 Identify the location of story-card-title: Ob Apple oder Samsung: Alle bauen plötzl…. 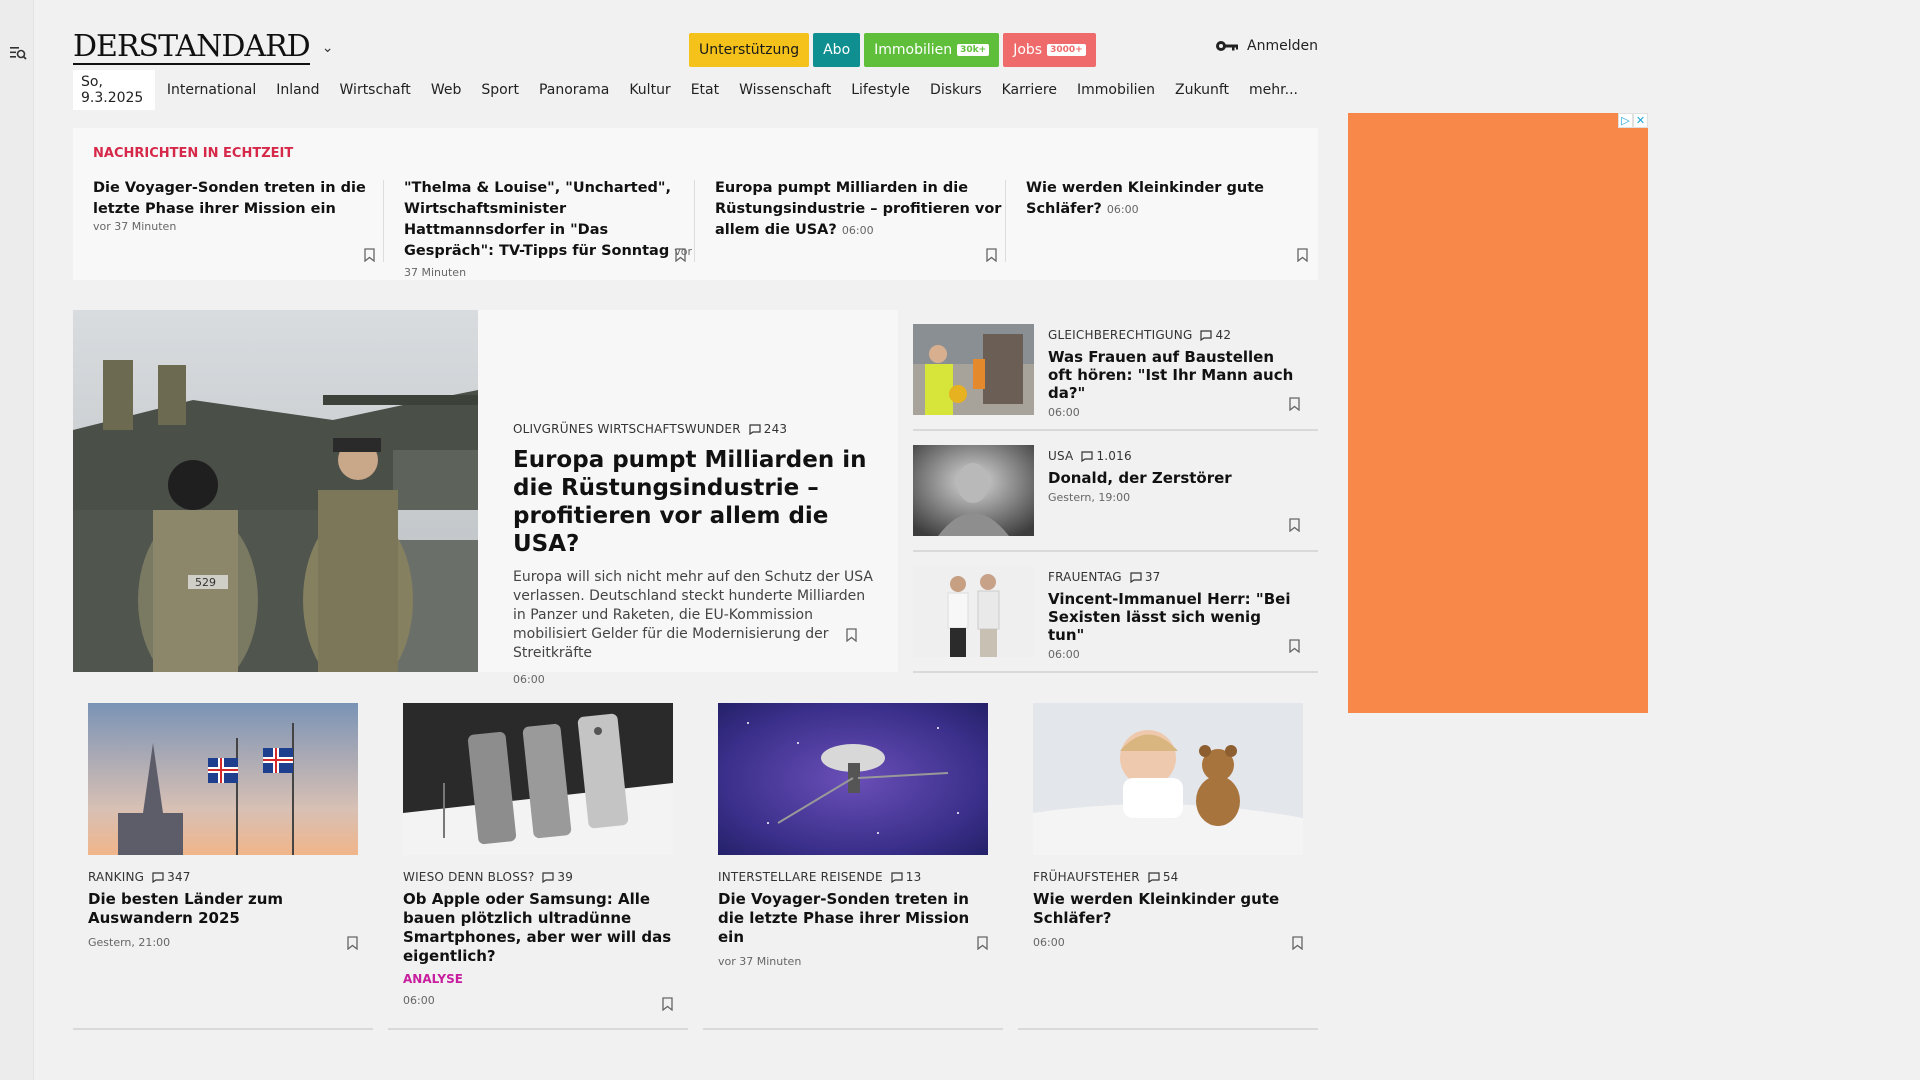
(538, 928).